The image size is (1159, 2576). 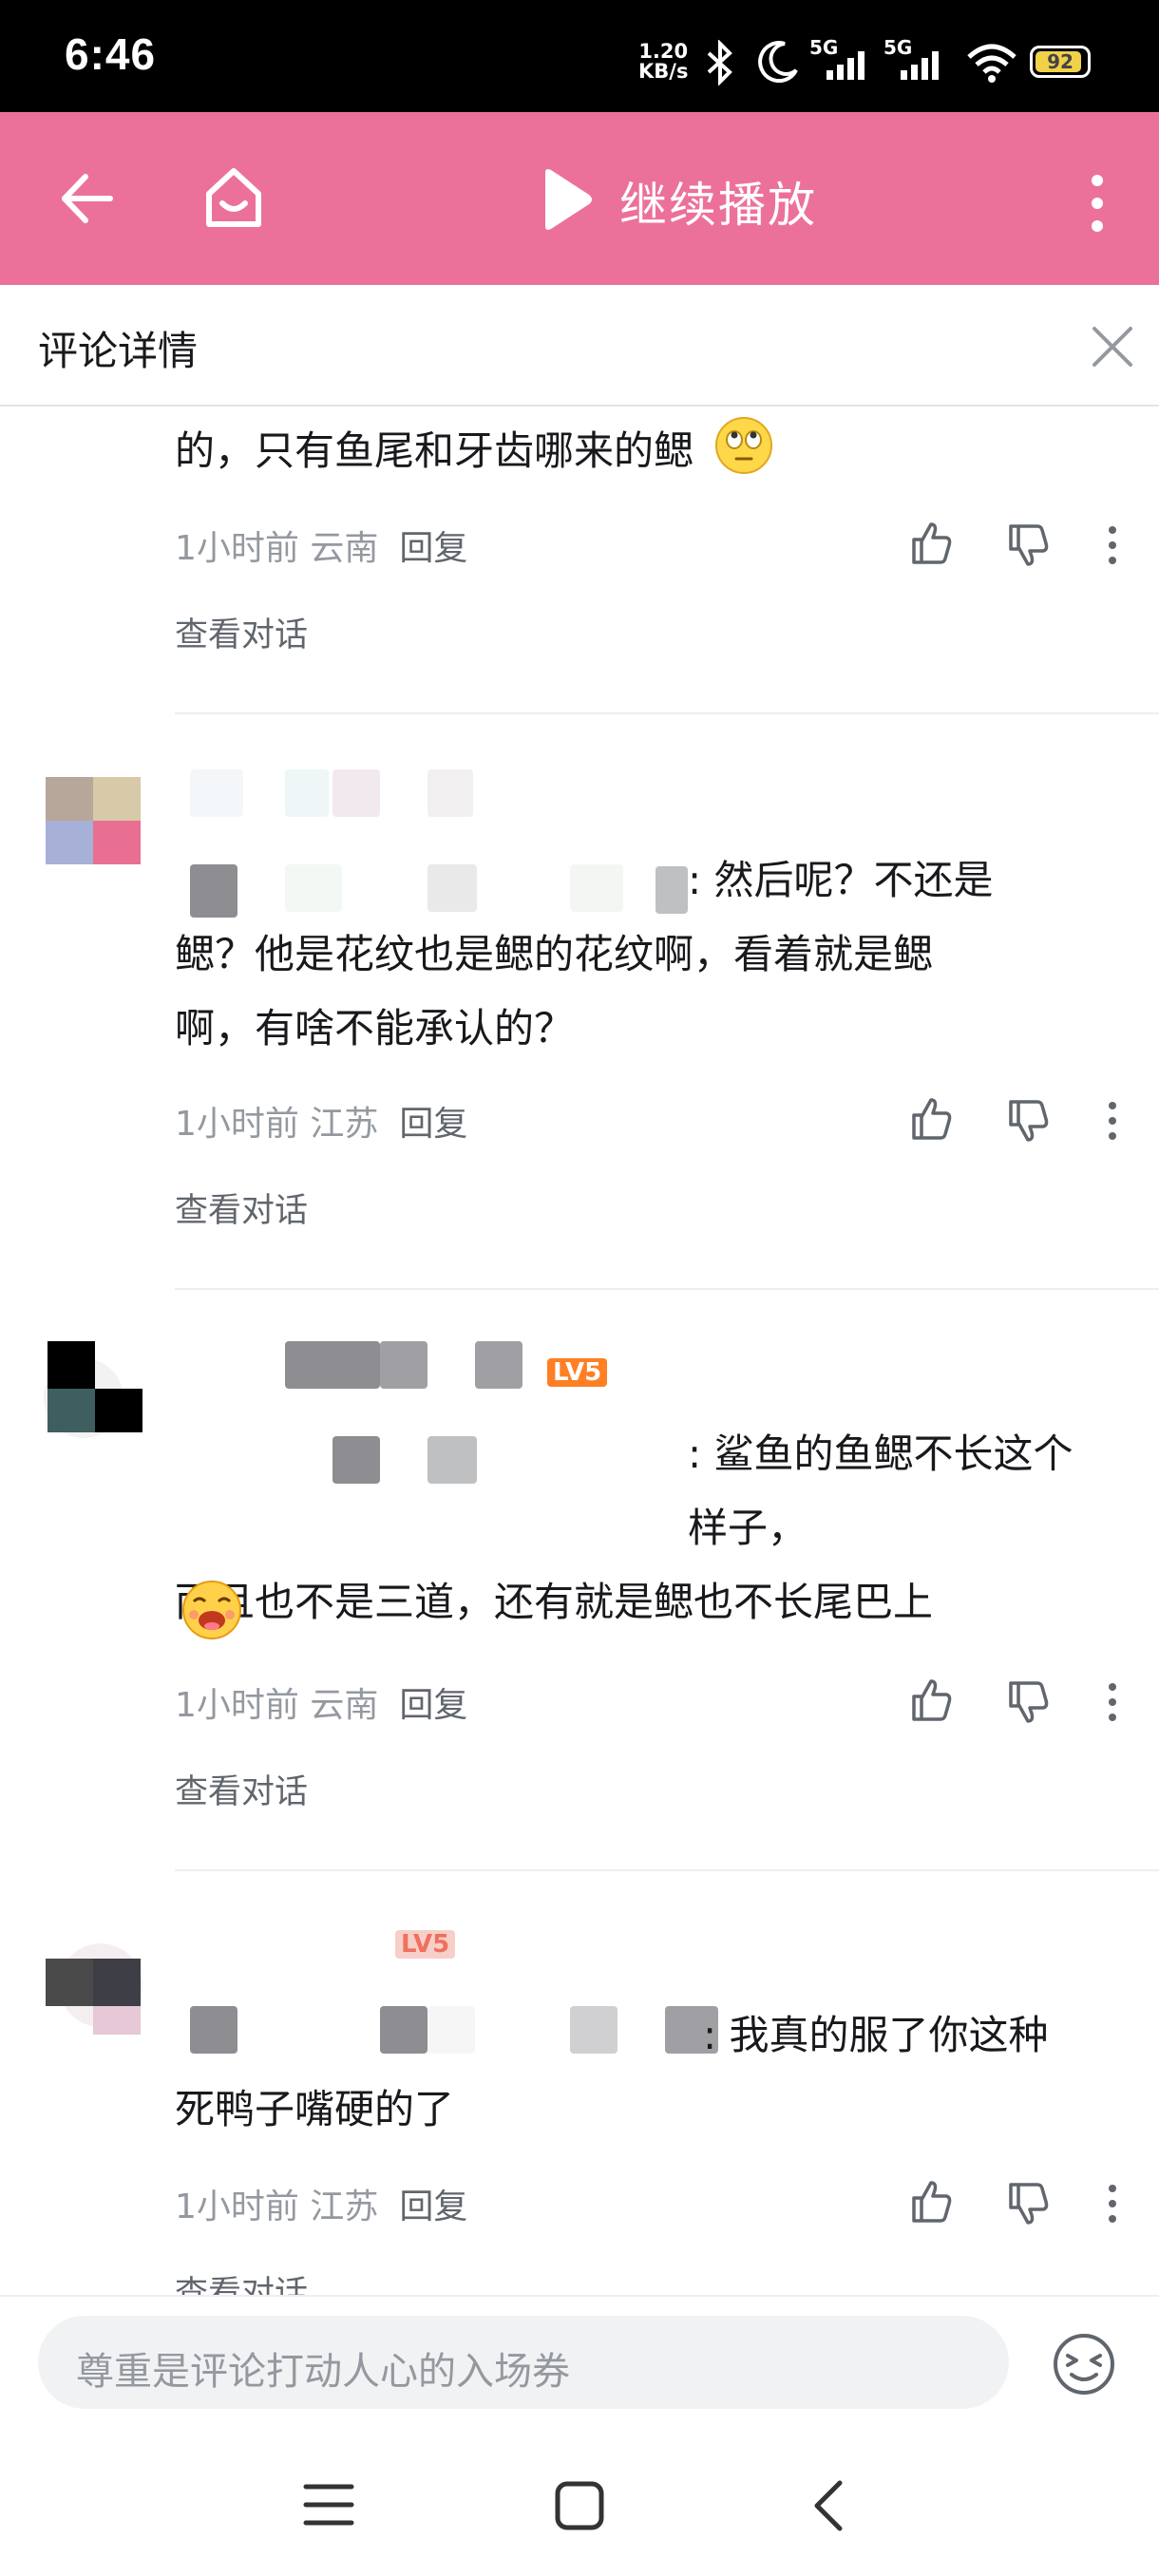 I want to click on comment-text-line: : 然后呢？不还是, so click(x=841, y=880).